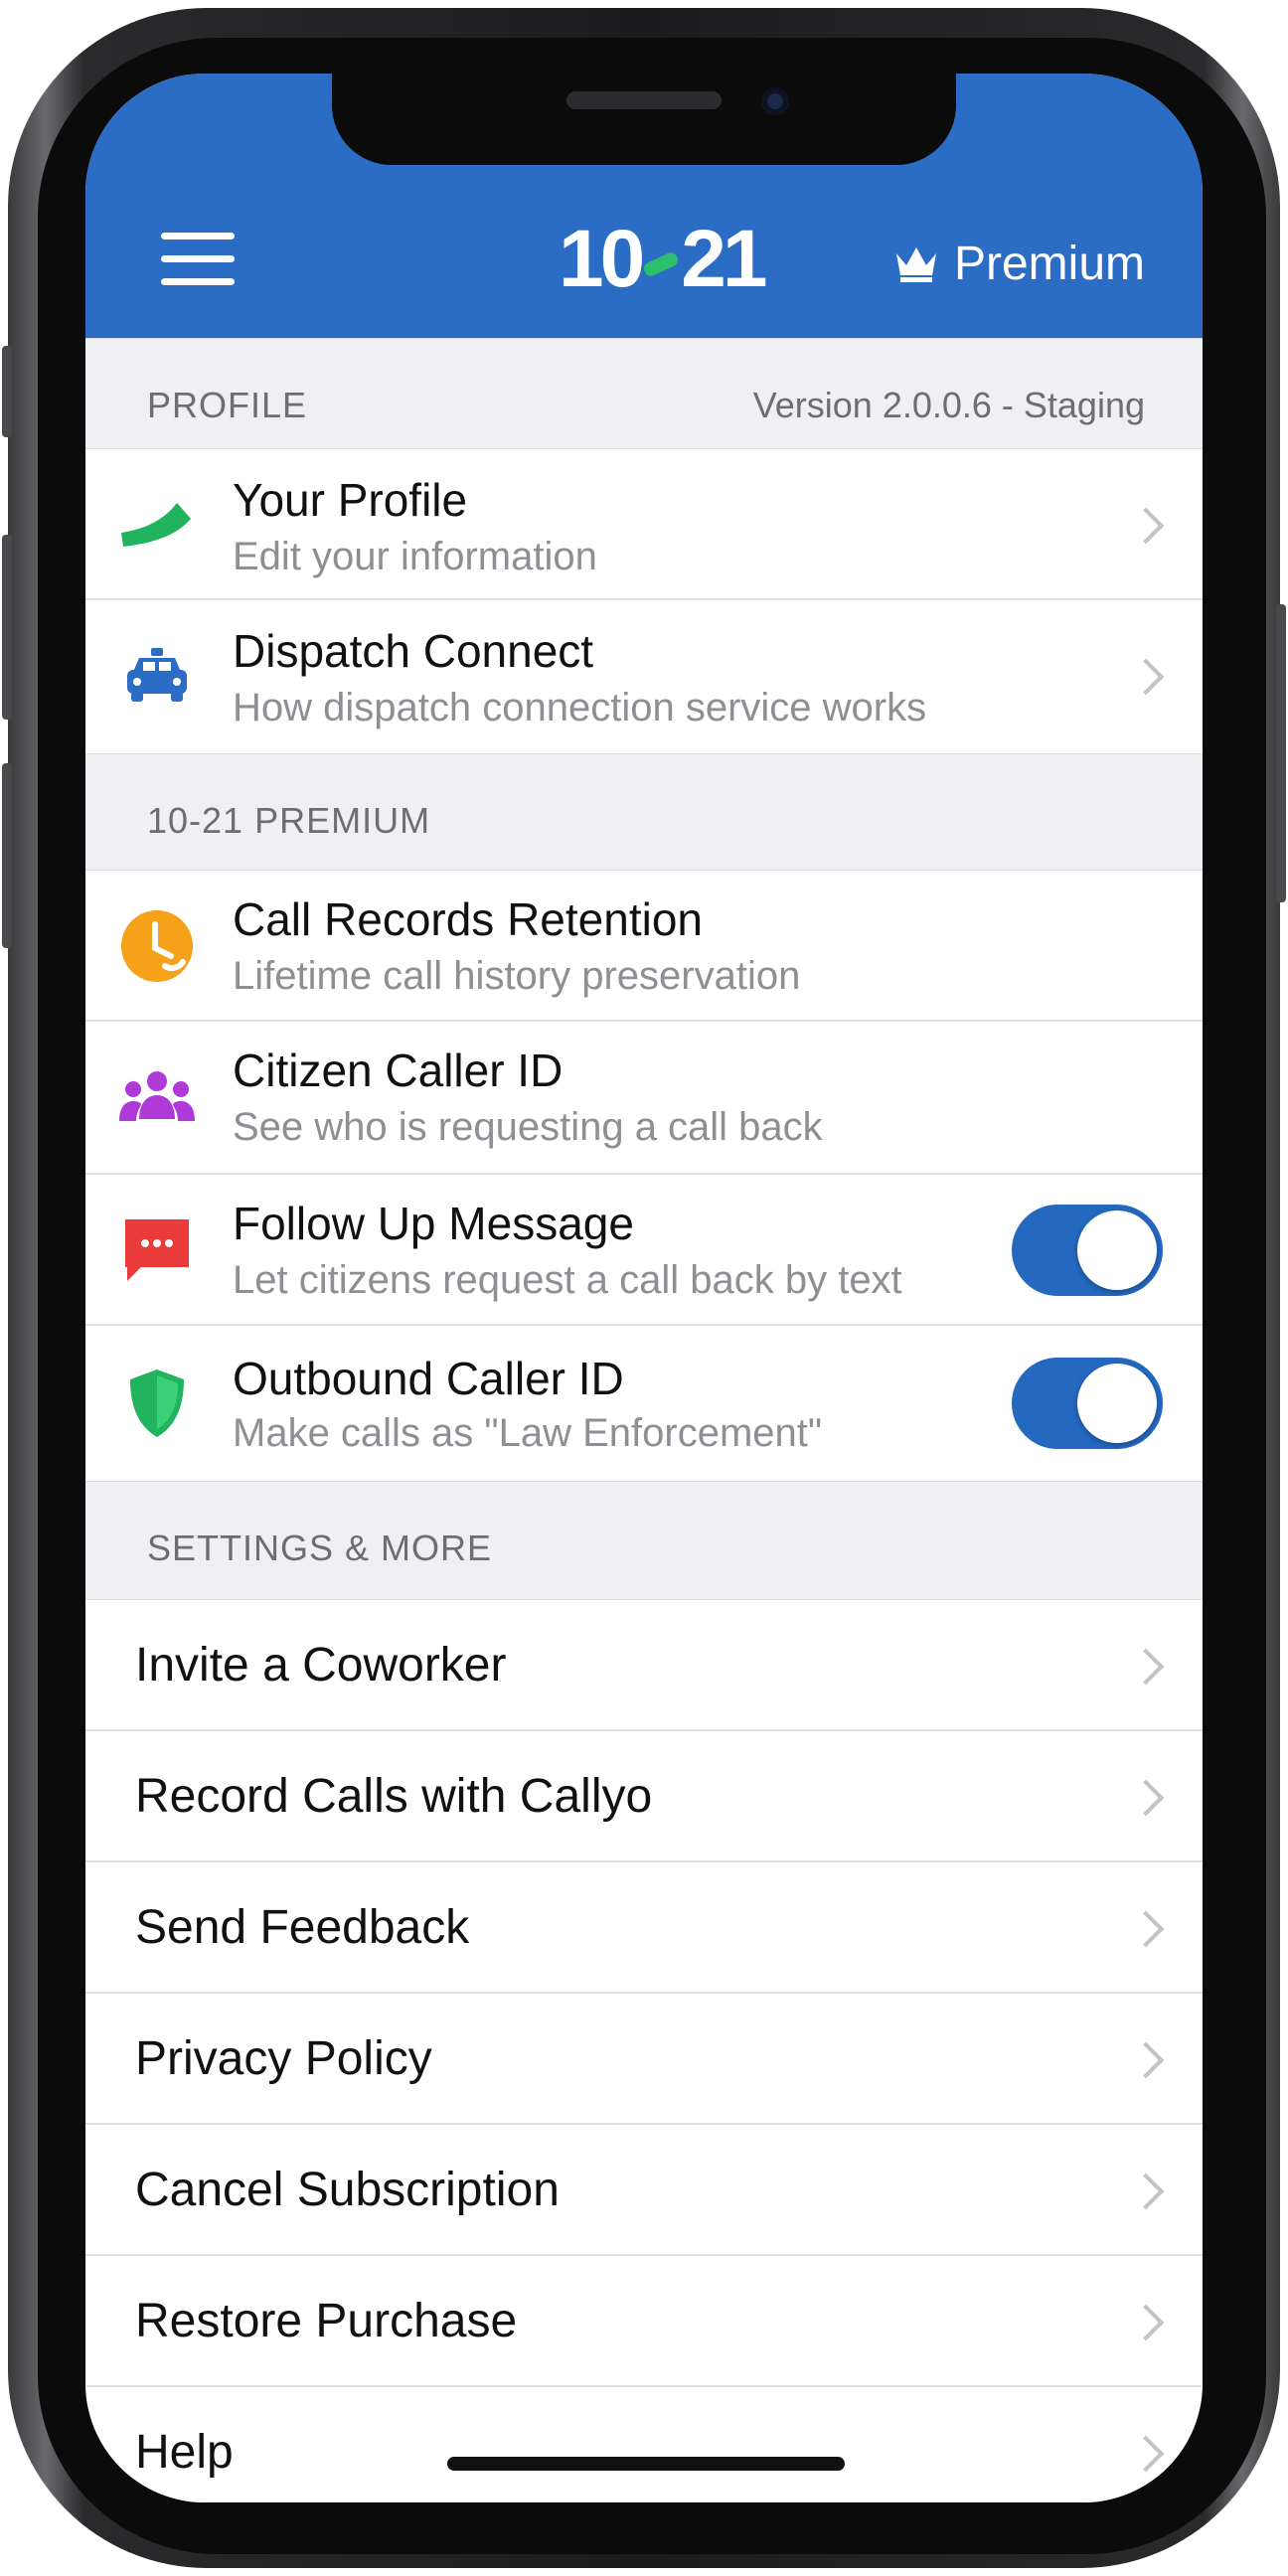 Image resolution: width=1288 pixels, height=2576 pixels. I want to click on outbound-caller-id-toggle, so click(1087, 1403).